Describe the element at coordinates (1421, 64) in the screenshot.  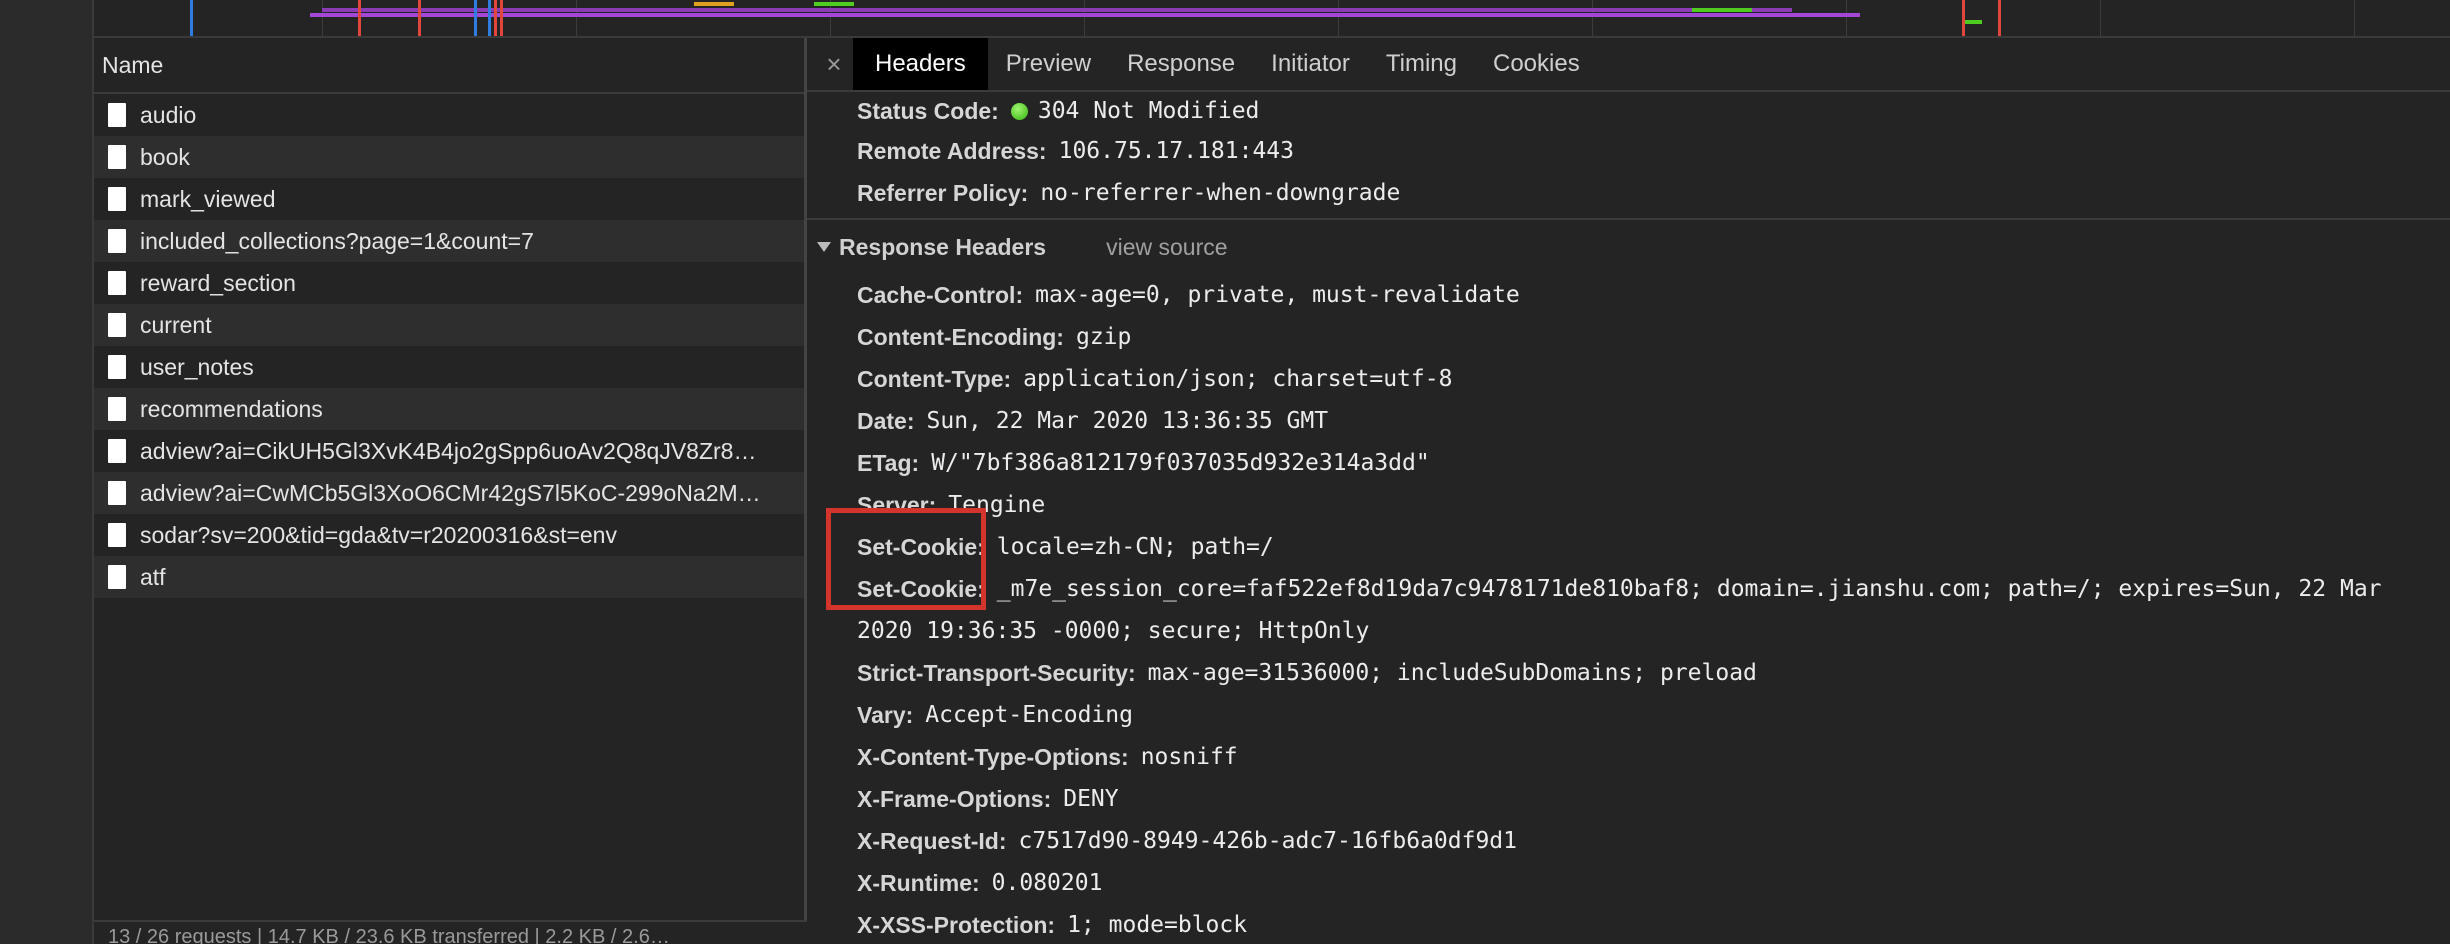
I see `tab-timing: Timing` at that location.